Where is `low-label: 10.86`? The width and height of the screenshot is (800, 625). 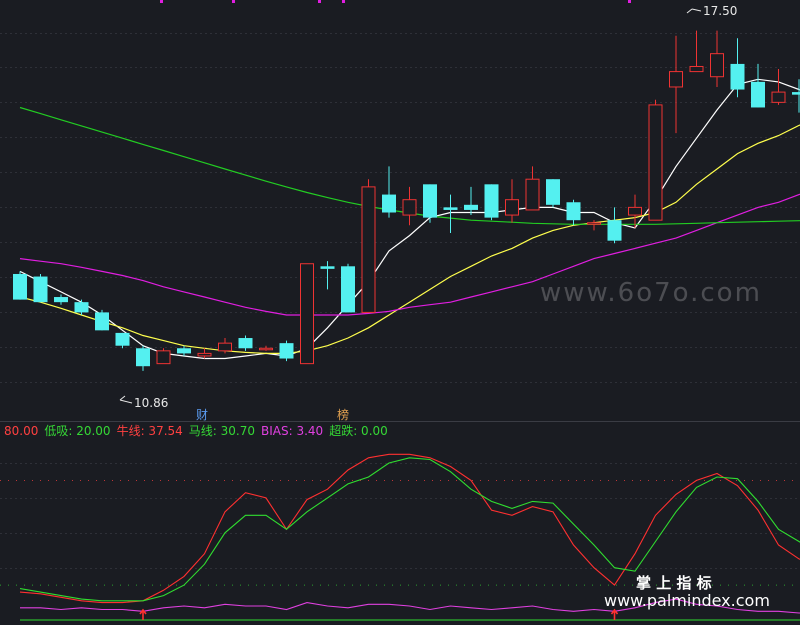 low-label: 10.86 is located at coordinates (151, 403).